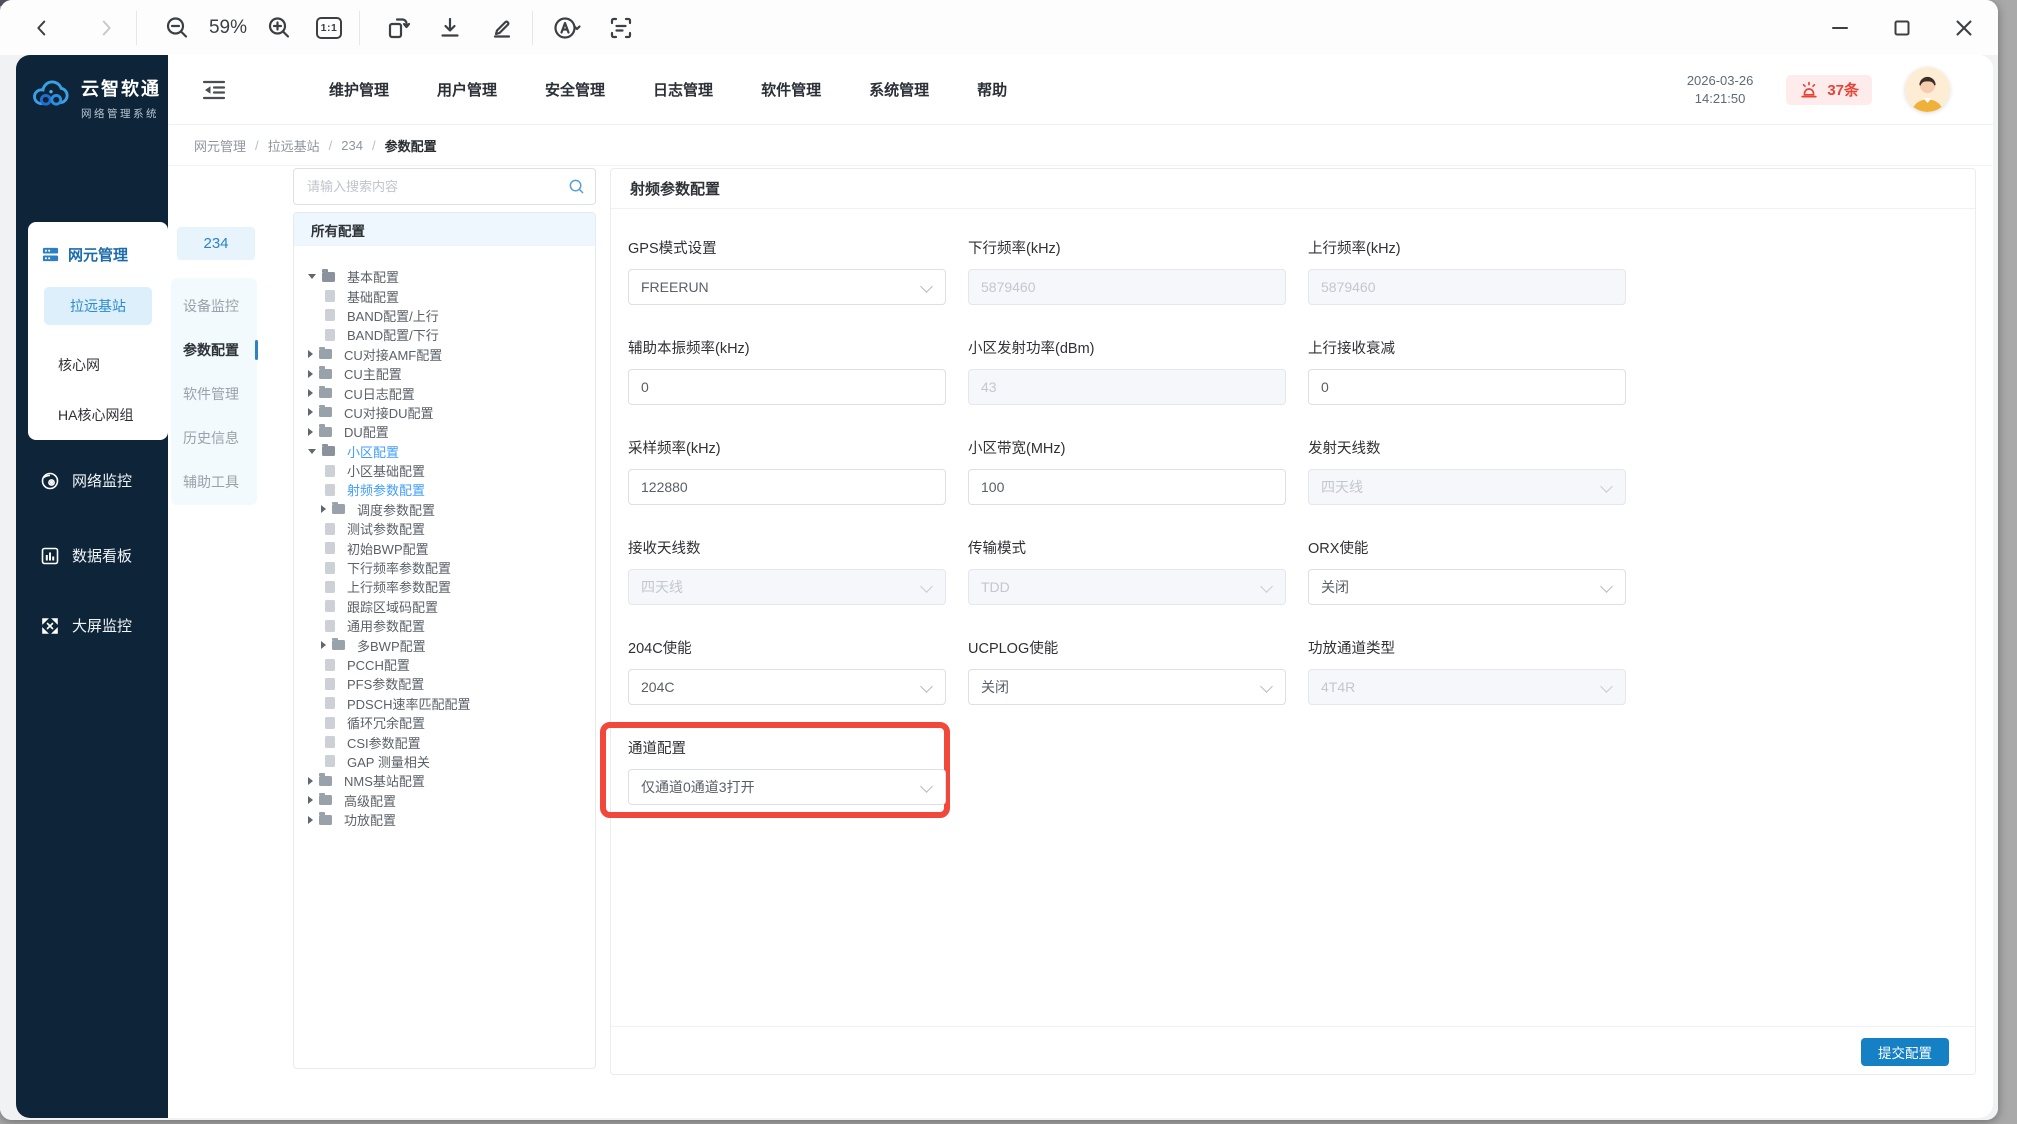  I want to click on sidebar-item-network-elements: 网元管理, so click(98, 243).